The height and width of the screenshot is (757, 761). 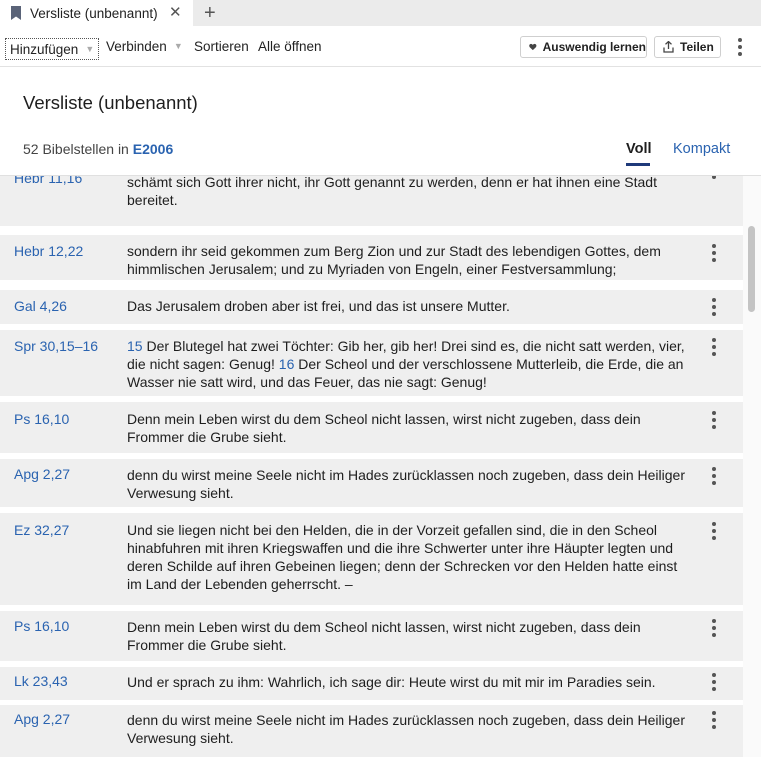 What do you see at coordinates (175, 12) in the screenshot?
I see `close-icon: ✕` at bounding box center [175, 12].